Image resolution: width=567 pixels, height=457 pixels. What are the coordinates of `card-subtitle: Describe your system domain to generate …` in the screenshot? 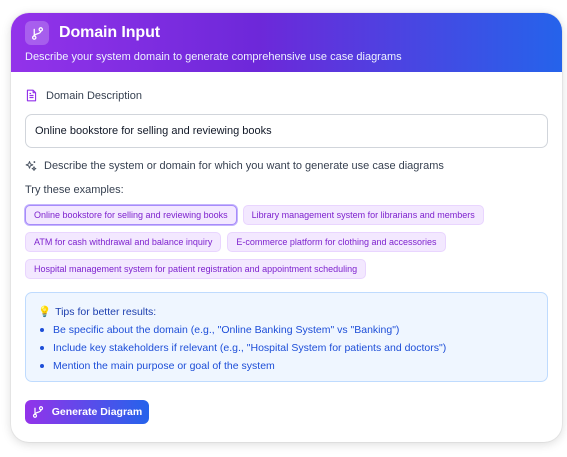 It's located at (213, 57).